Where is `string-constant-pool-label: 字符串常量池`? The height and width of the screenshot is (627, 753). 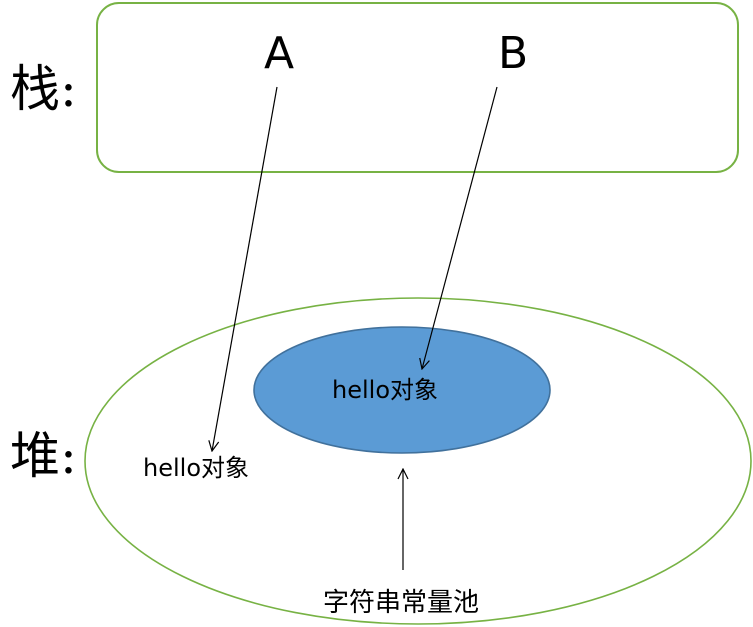 string-constant-pool-label: 字符串常量池 is located at coordinates (401, 603).